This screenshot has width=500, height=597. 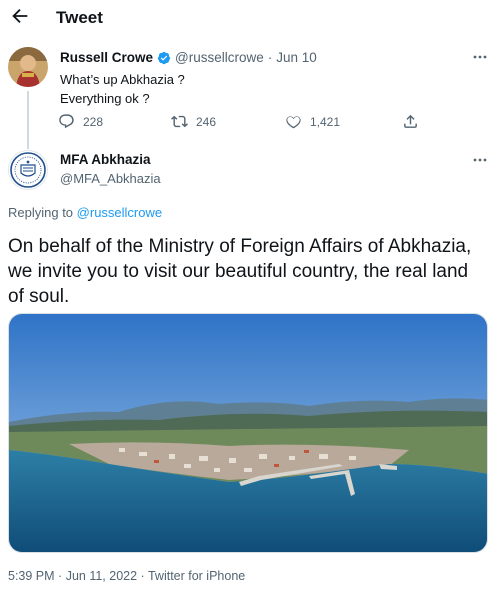 I want to click on author-handle: @russellcrowe, so click(x=219, y=57).